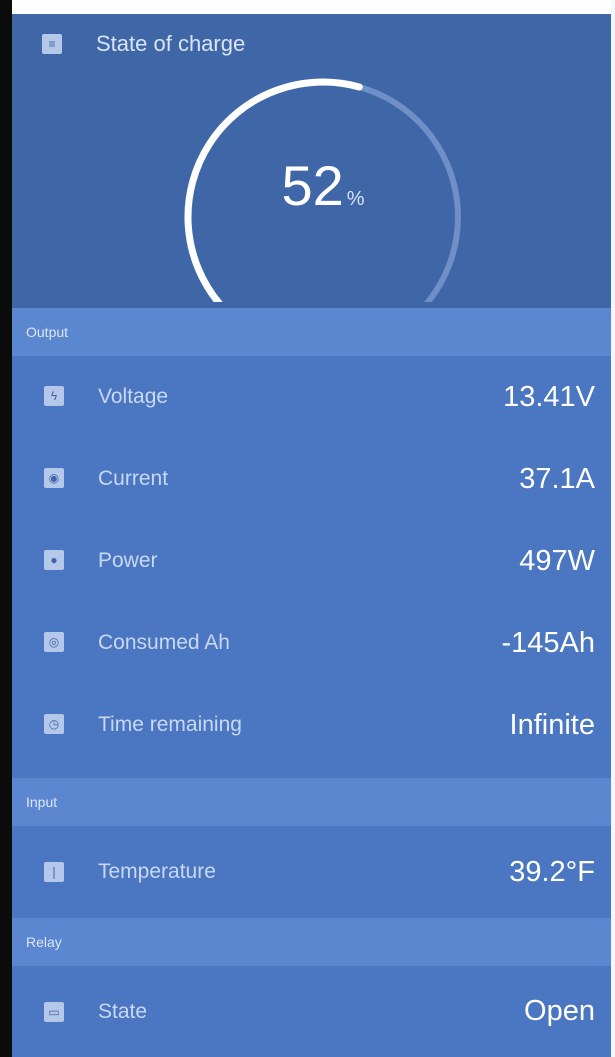  Describe the element at coordinates (54, 872) in the screenshot. I see `thermometer-icon: ❘` at that location.